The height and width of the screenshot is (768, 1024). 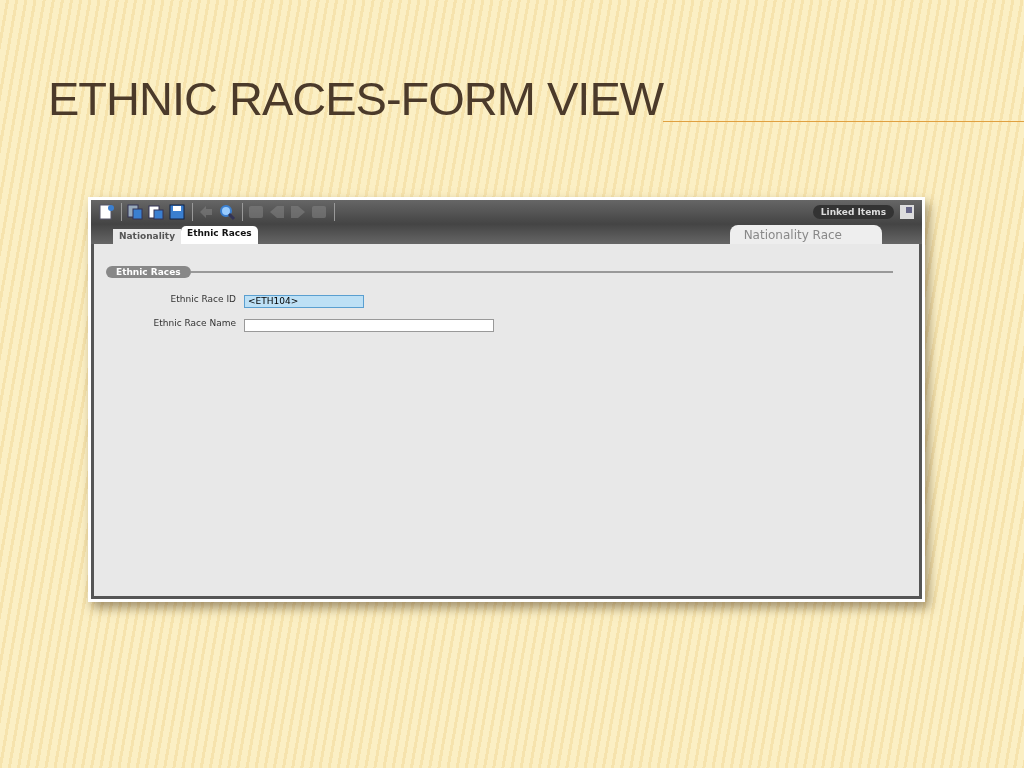 I want to click on search-icon, so click(x=227, y=212).